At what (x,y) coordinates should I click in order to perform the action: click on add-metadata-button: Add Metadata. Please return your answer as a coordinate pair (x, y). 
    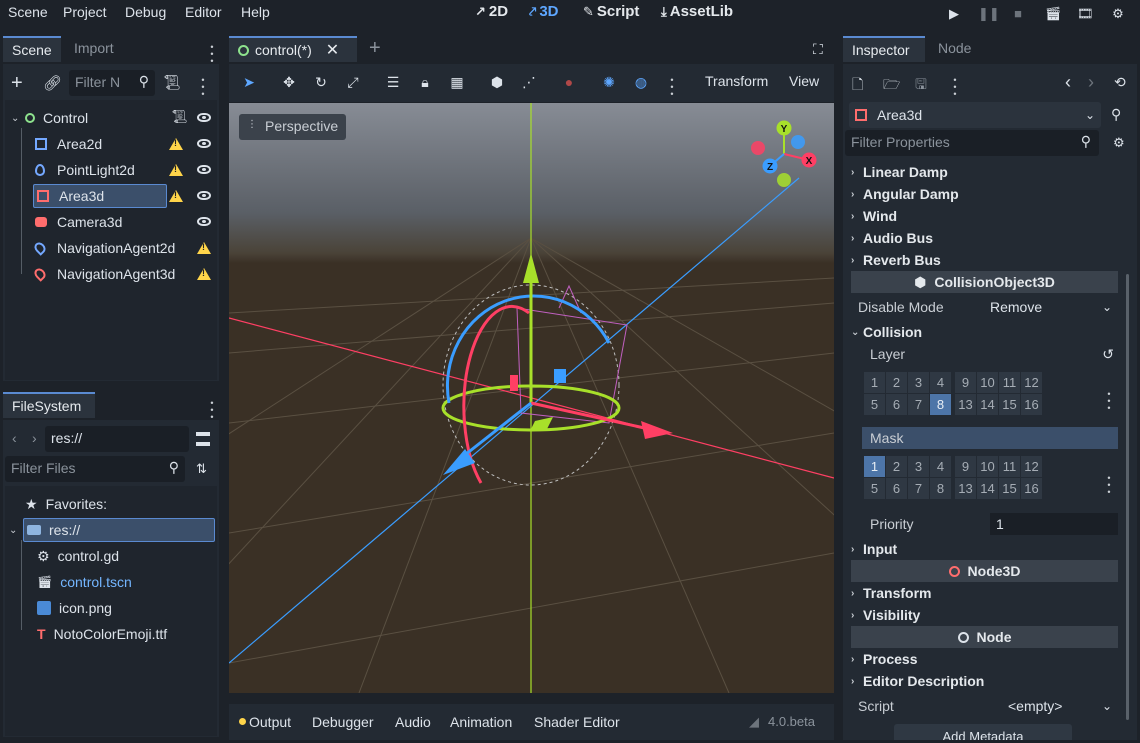
    Looking at the image, I should click on (983, 732).